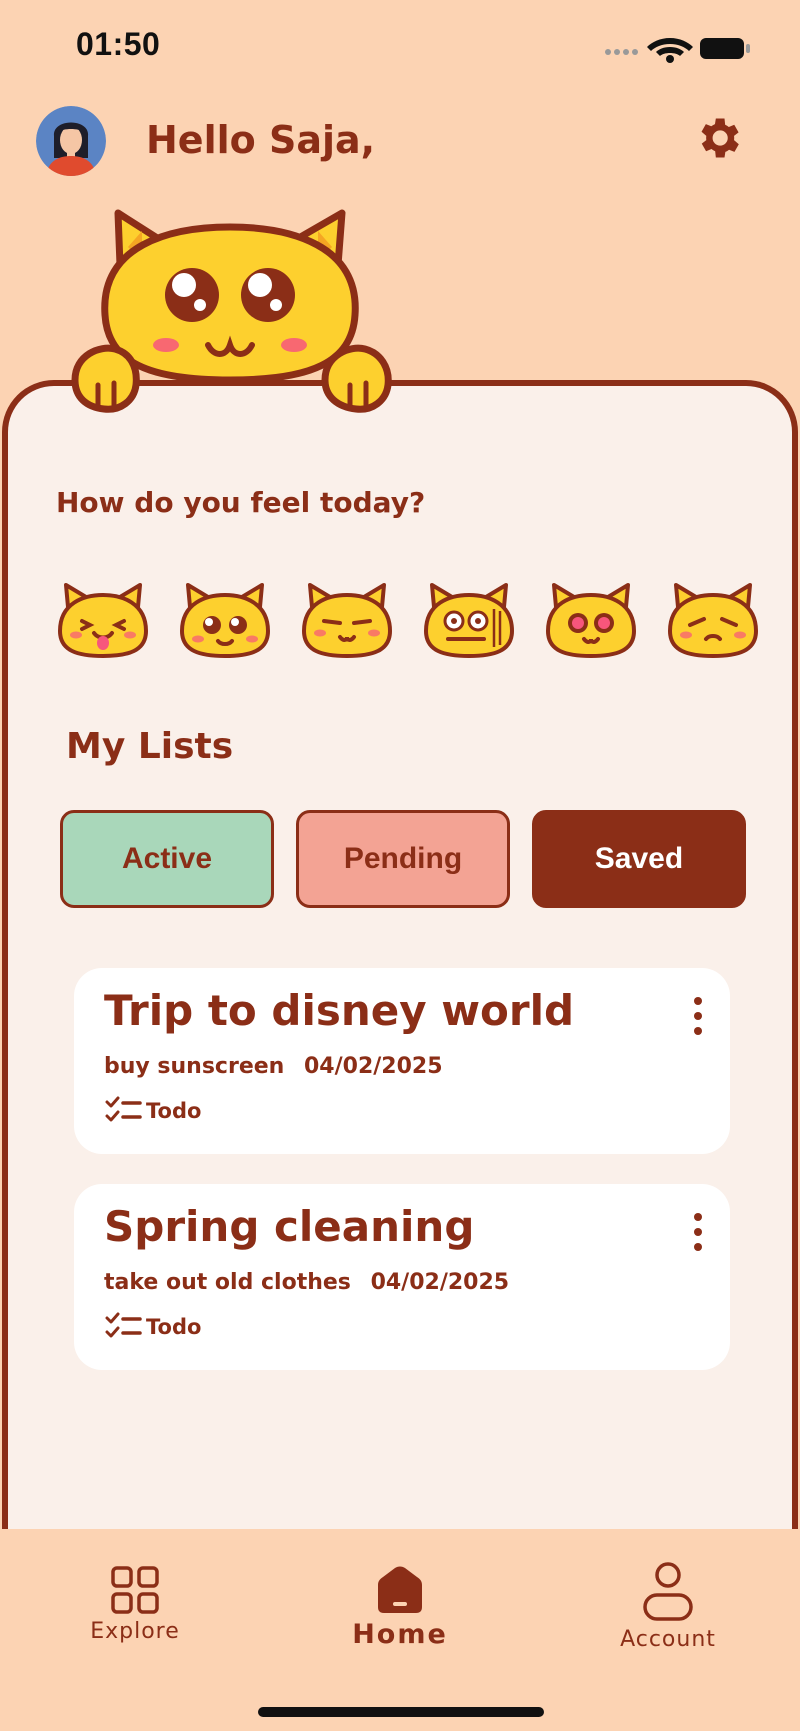 The height and width of the screenshot is (1731, 800). What do you see at coordinates (289, 1226) in the screenshot?
I see `list-card-title: Spring cleaning` at bounding box center [289, 1226].